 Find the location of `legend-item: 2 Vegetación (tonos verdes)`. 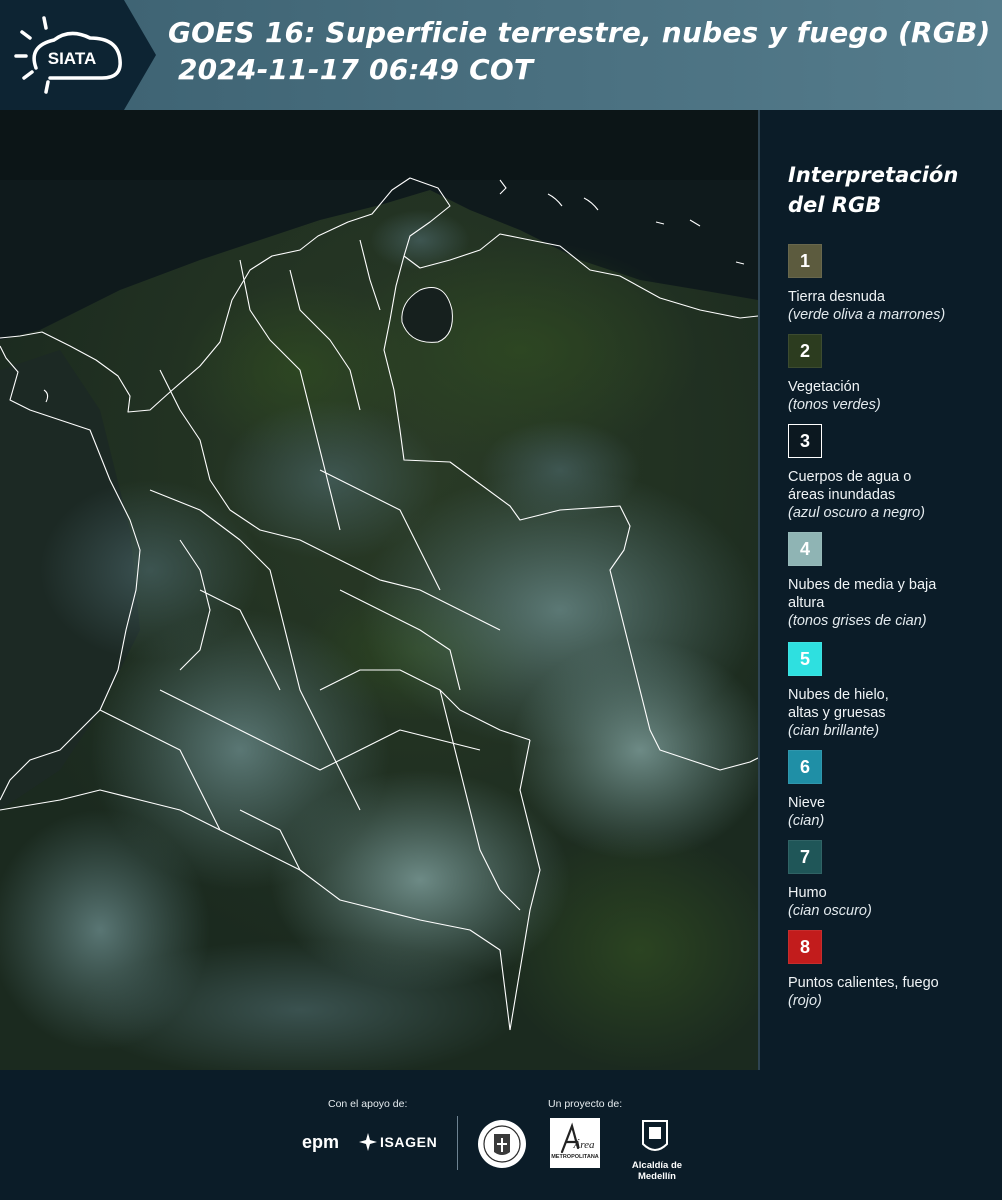

legend-item: 2 Vegetación (tonos verdes) is located at coordinates (895, 374).